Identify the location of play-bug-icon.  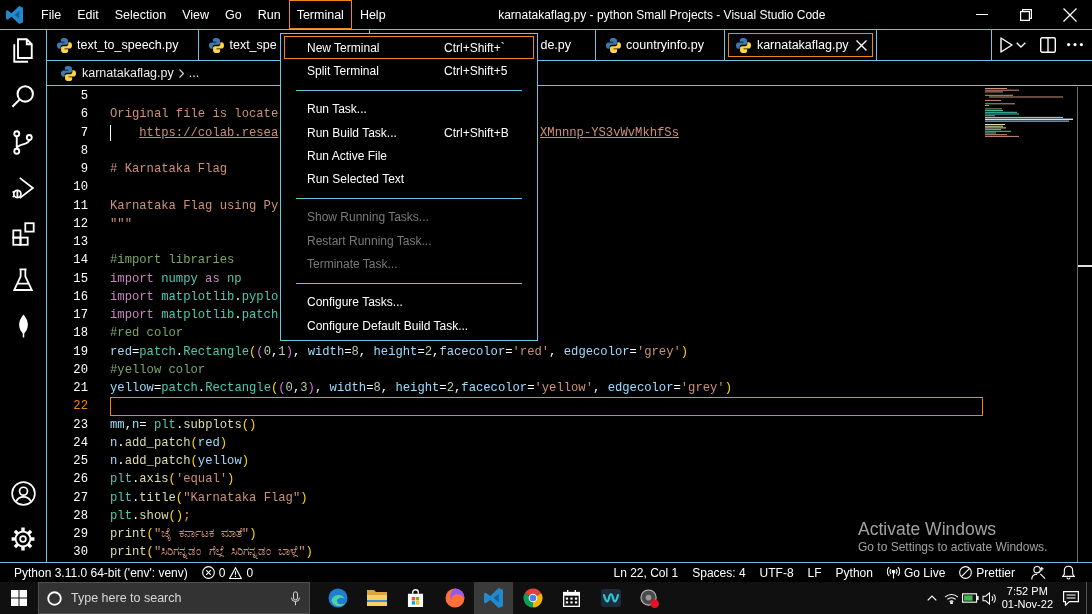
(23, 188).